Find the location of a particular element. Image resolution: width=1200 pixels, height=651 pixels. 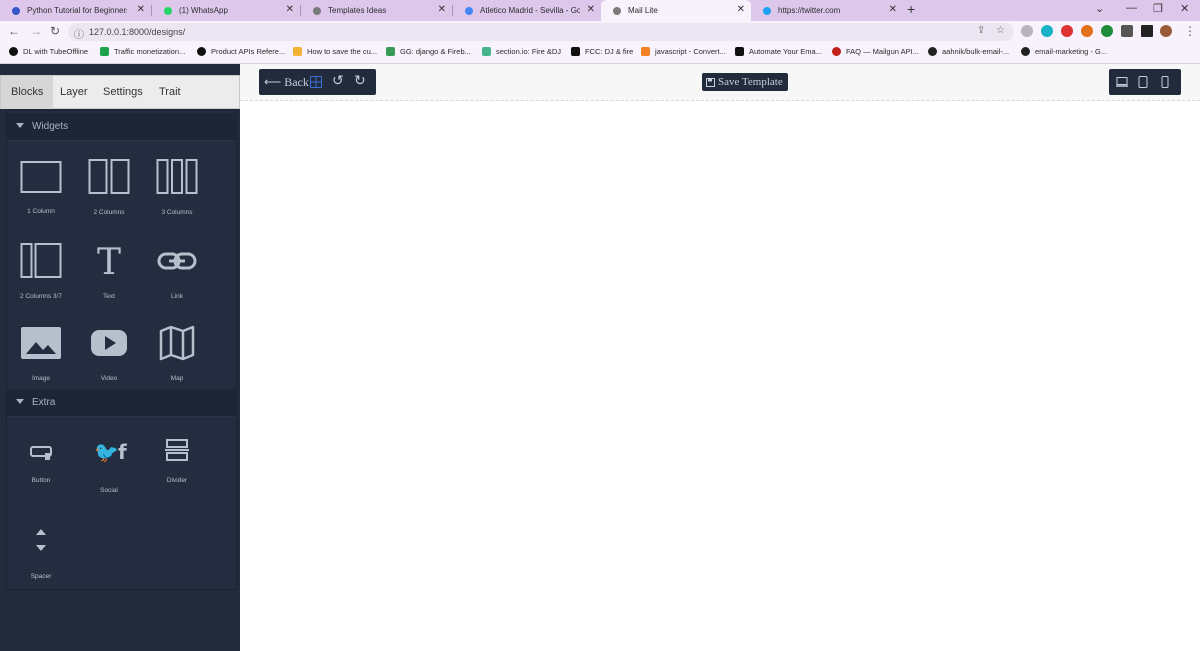

browser-tab: Python Tutorial for Beginners: Le ✕ is located at coordinates (75, 10).